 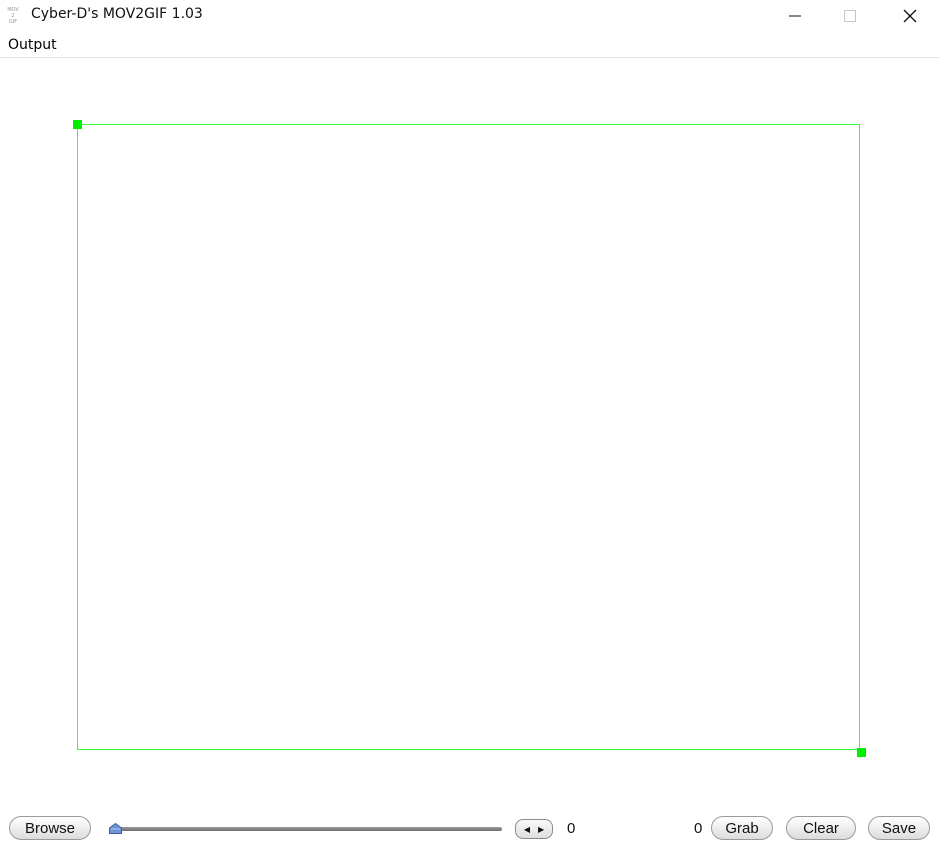 I want to click on menu-output: Output, so click(x=32, y=45).